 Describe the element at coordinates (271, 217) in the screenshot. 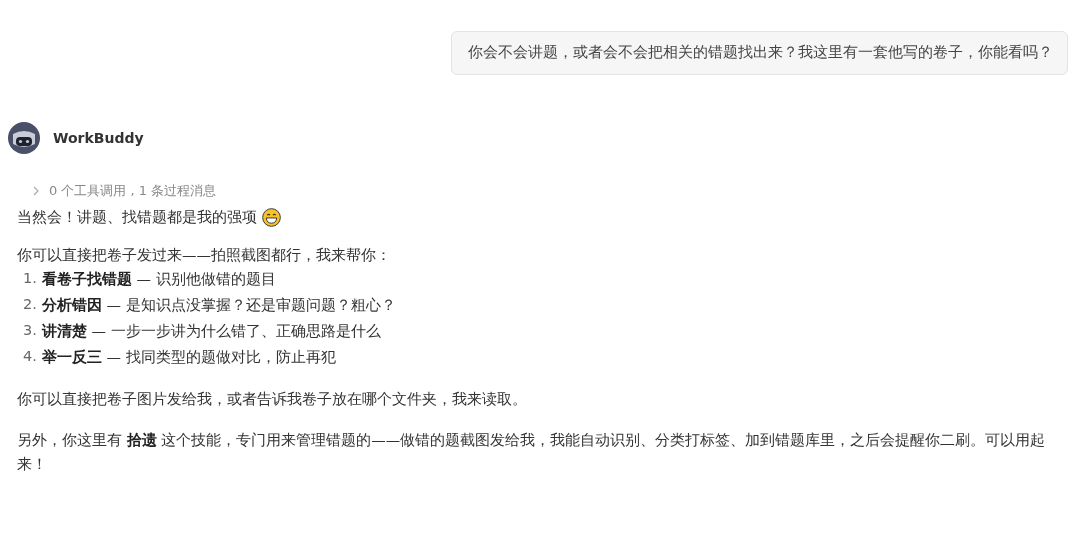

I see `grinning-face-icon` at that location.